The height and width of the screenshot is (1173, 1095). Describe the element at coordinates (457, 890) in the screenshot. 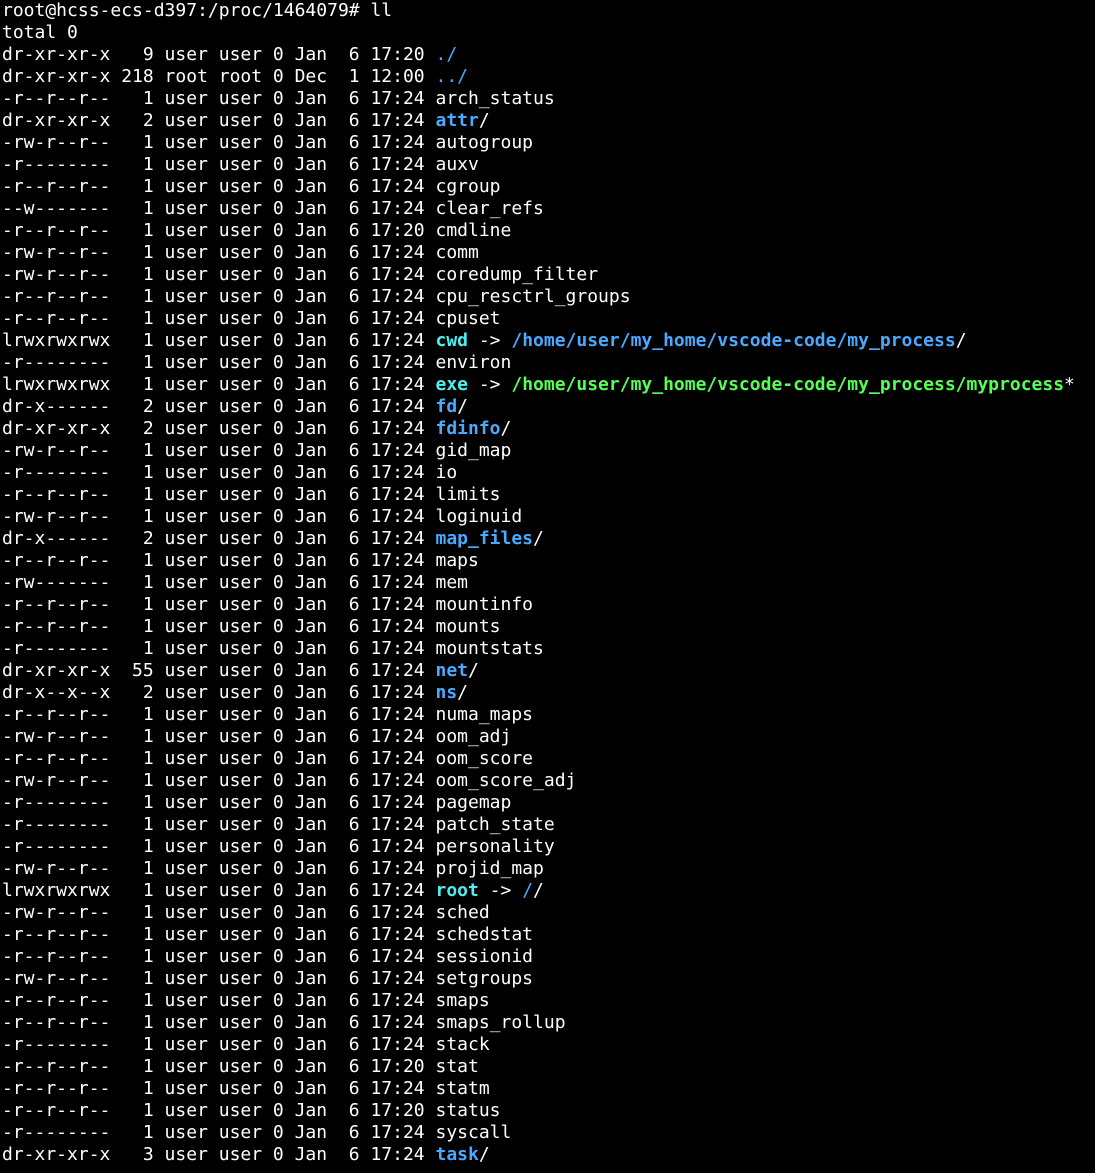

I see `symlink-name: root` at that location.